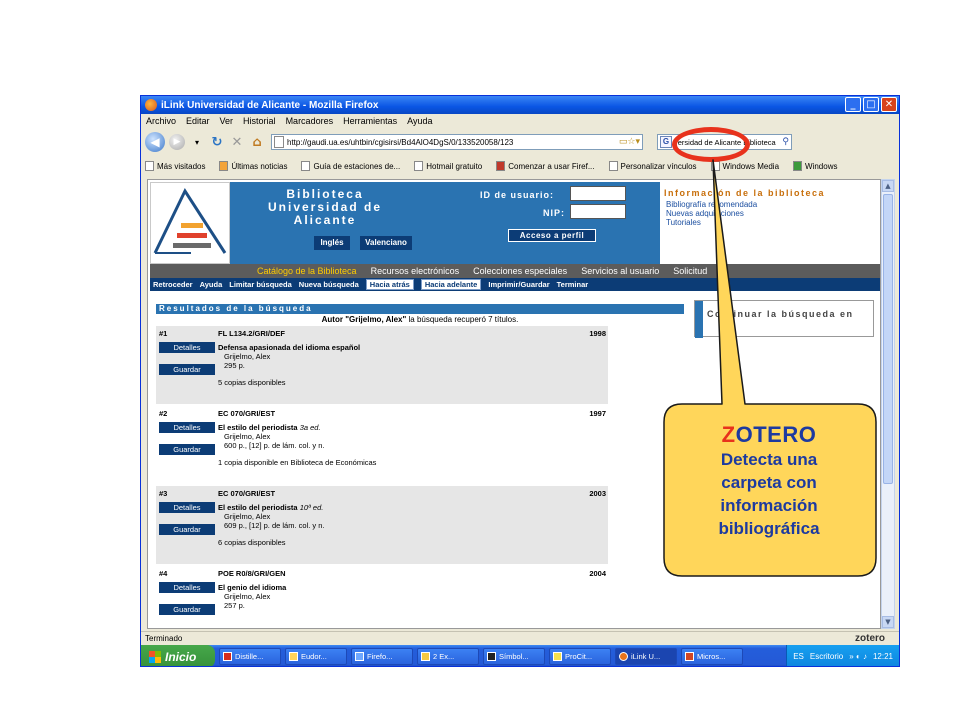 The height and width of the screenshot is (720, 960). Describe the element at coordinates (329, 284) in the screenshot. I see `nueva-busqueda-link: Nueva búsqueda` at that location.